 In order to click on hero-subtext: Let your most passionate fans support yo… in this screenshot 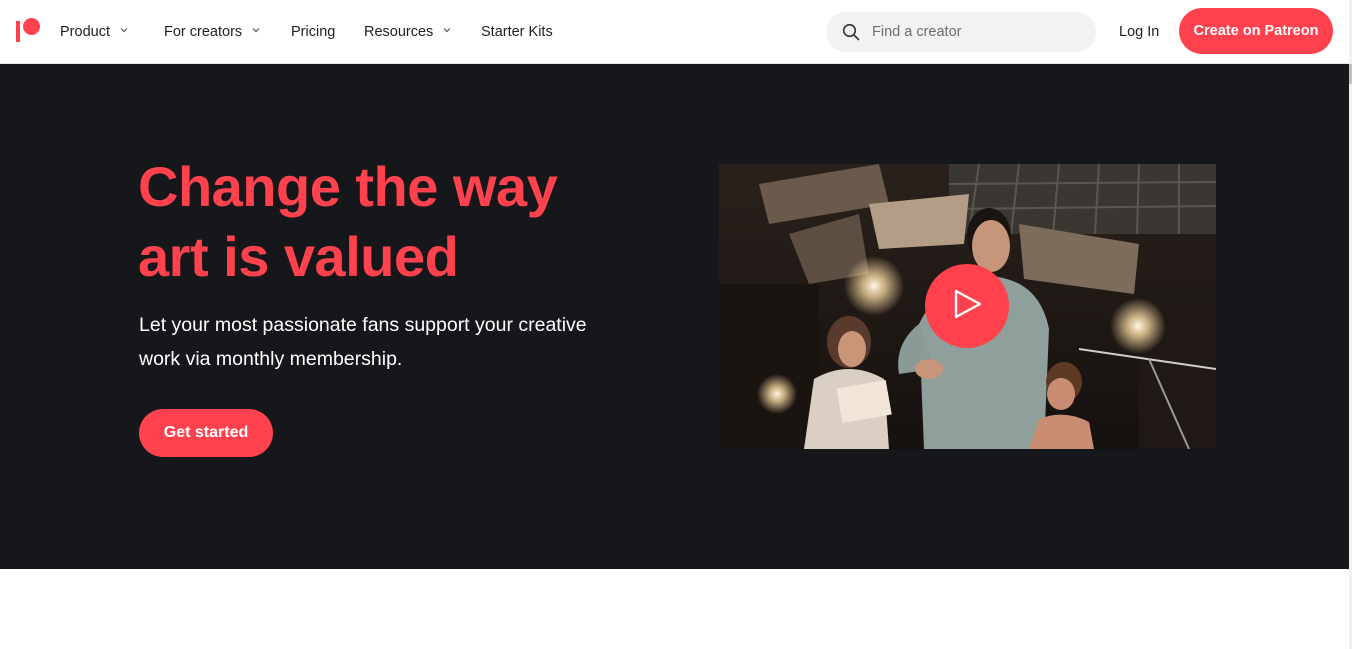, I will do `click(389, 342)`.